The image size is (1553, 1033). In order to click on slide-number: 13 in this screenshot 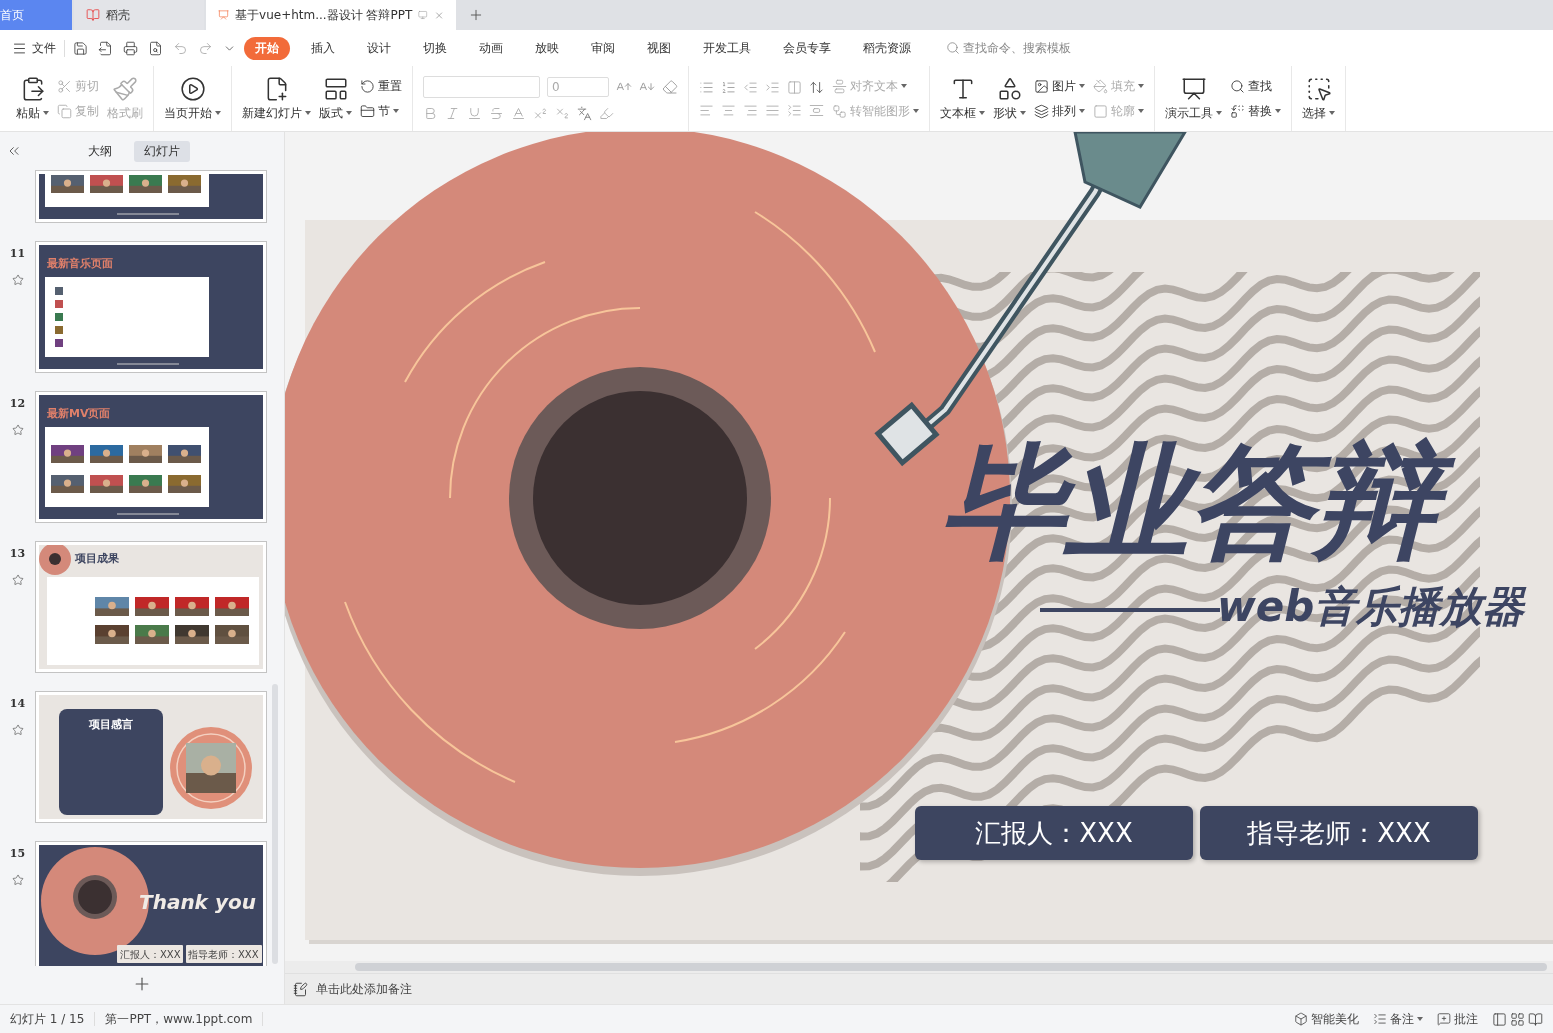, I will do `click(17, 553)`.